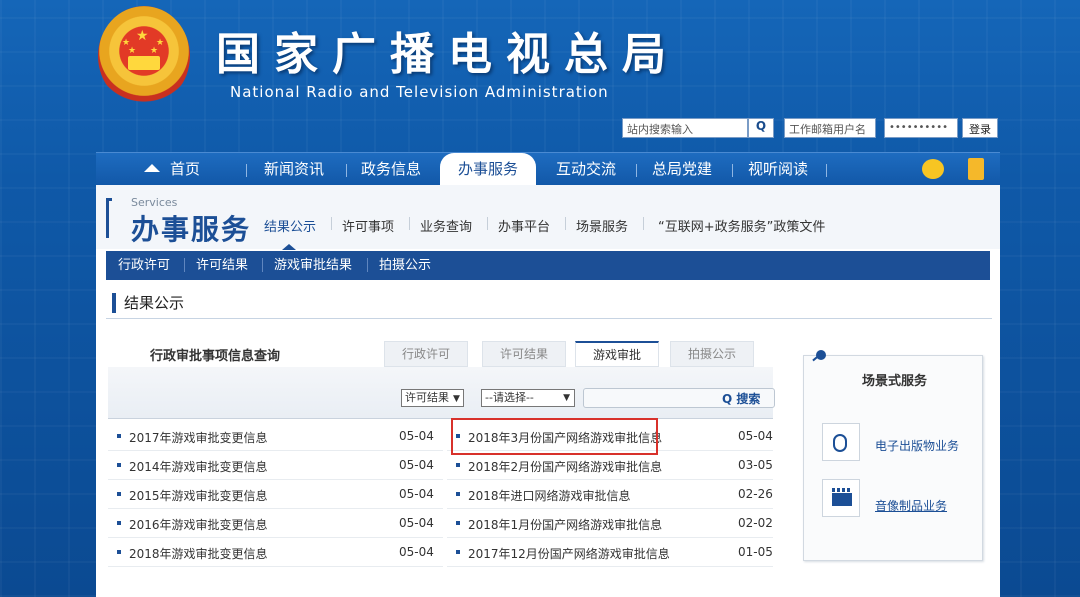 The width and height of the screenshot is (1080, 597). What do you see at coordinates (172, 169) in the screenshot?
I see `nav-item-home: 首页` at bounding box center [172, 169].